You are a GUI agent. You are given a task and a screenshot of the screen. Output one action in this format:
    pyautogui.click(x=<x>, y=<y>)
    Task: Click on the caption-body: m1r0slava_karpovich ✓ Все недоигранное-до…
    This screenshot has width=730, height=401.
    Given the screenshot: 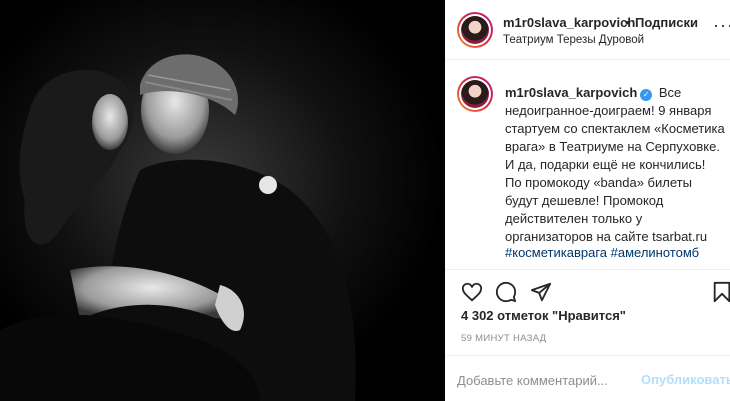 What is the action you would take?
    pyautogui.click(x=615, y=165)
    